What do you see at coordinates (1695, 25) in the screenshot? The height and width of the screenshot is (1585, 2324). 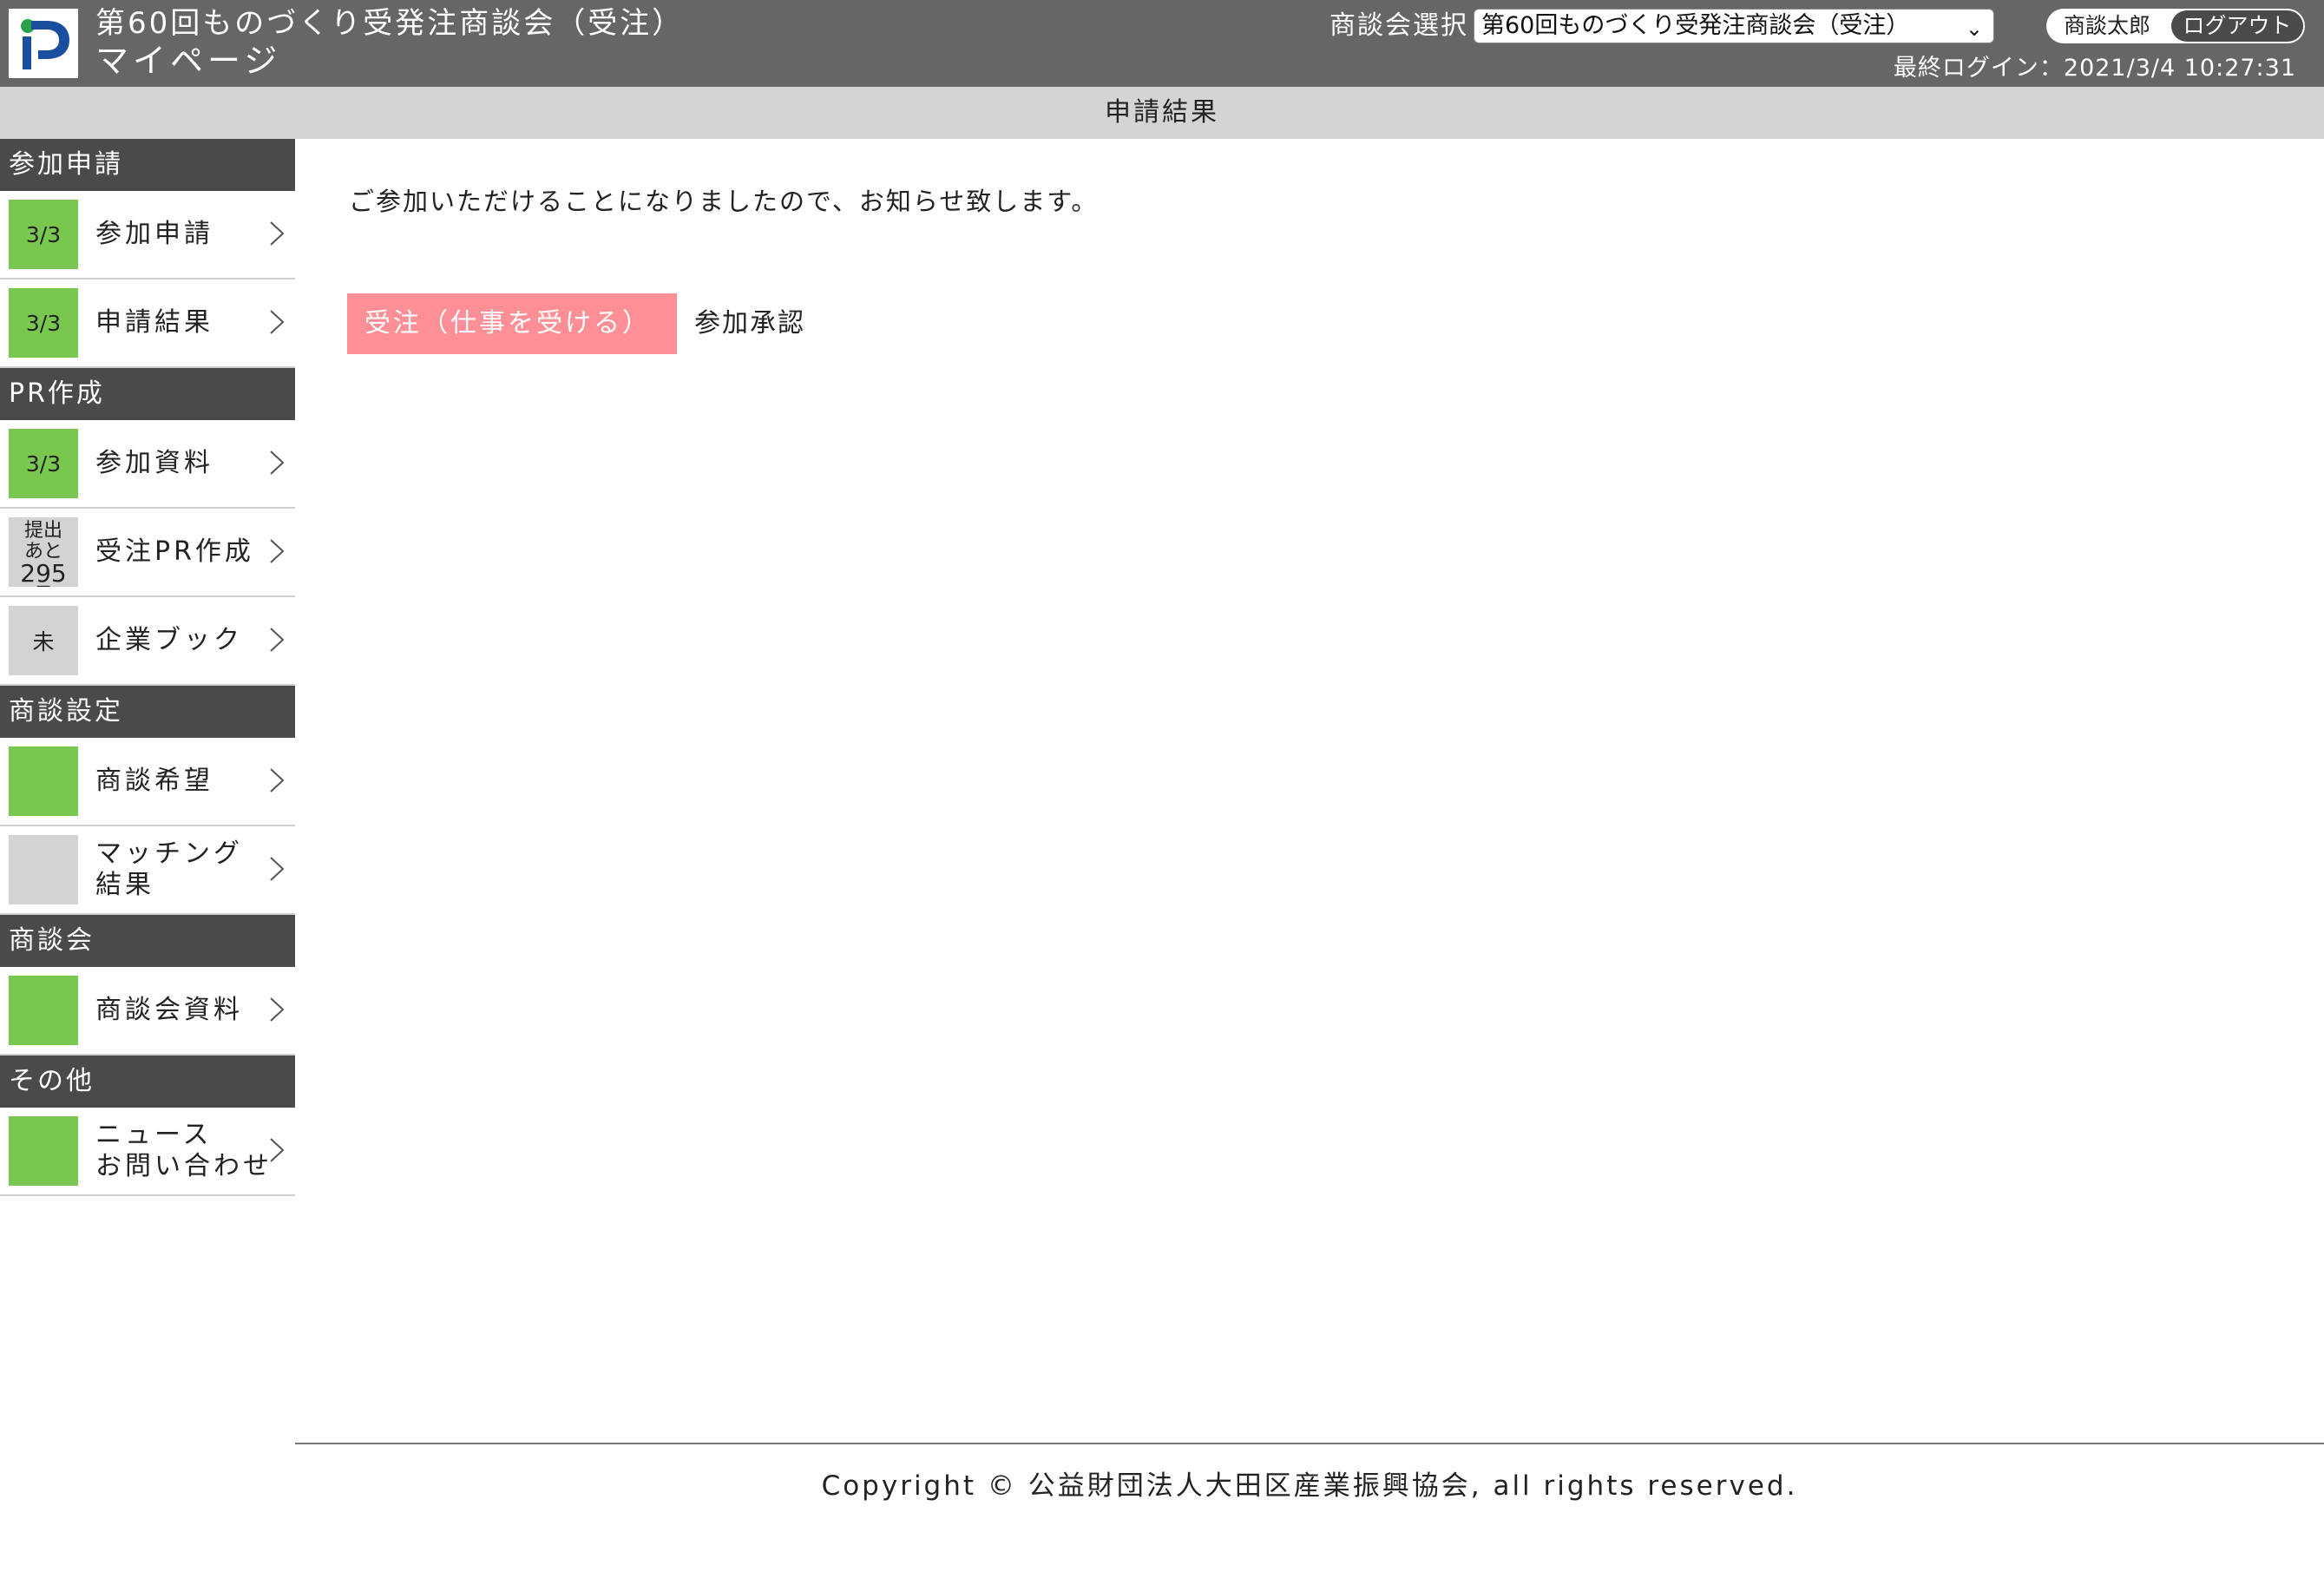 I see `session-select-value: 第60回ものづくり受発注商談会（受注）` at bounding box center [1695, 25].